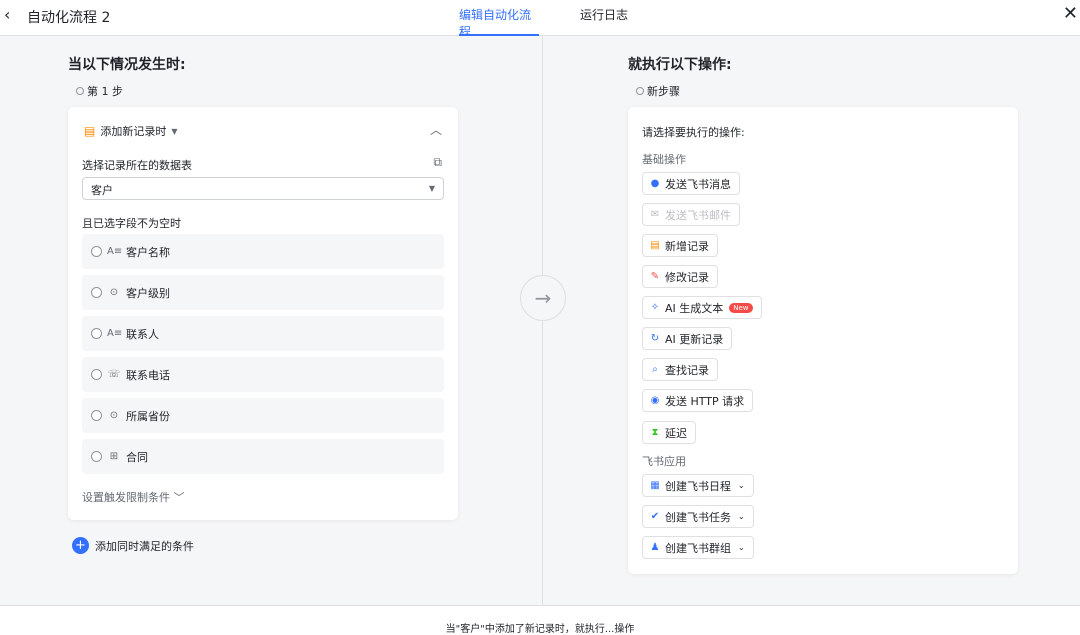  I want to click on op-ai-generate-text: ✧ AI 生成文本 New, so click(702, 307).